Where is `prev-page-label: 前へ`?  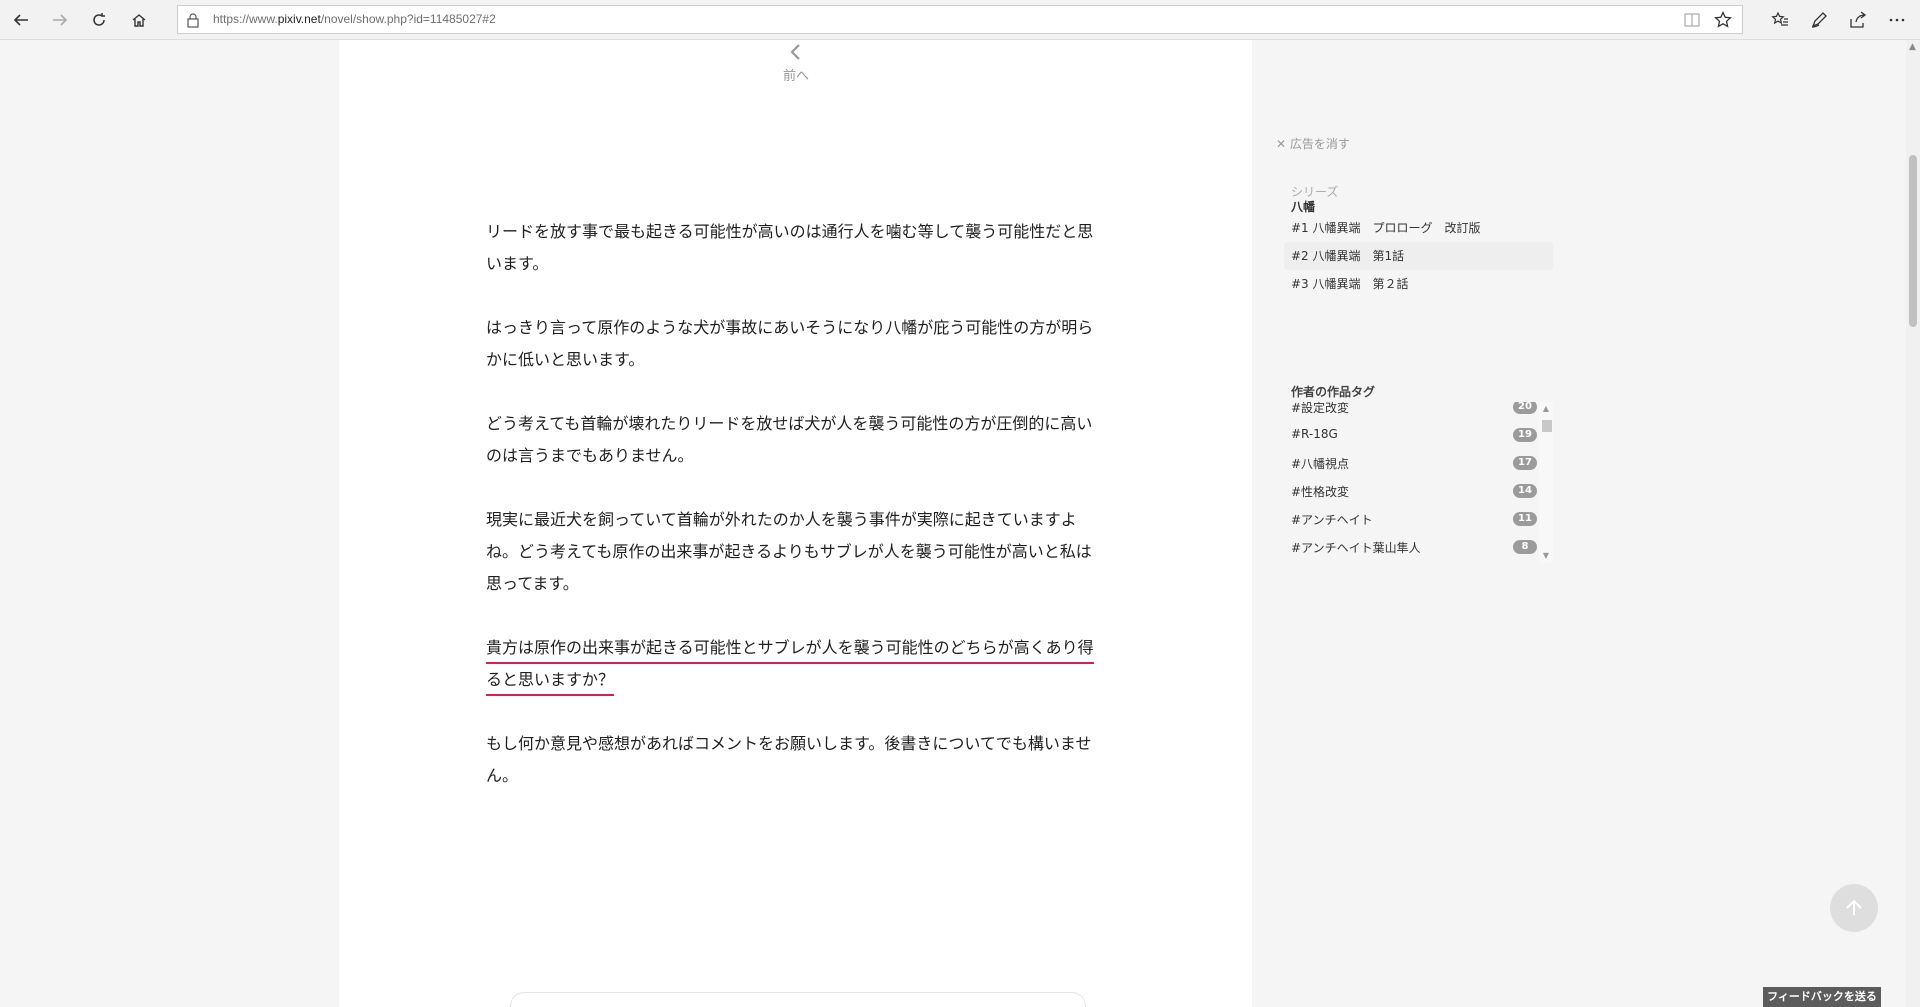 prev-page-label: 前へ is located at coordinates (795, 76).